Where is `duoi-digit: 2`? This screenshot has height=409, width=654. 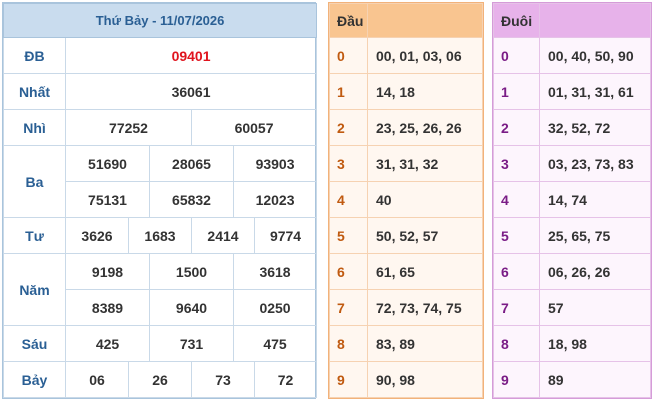
duoi-digit: 2 is located at coordinates (516, 127).